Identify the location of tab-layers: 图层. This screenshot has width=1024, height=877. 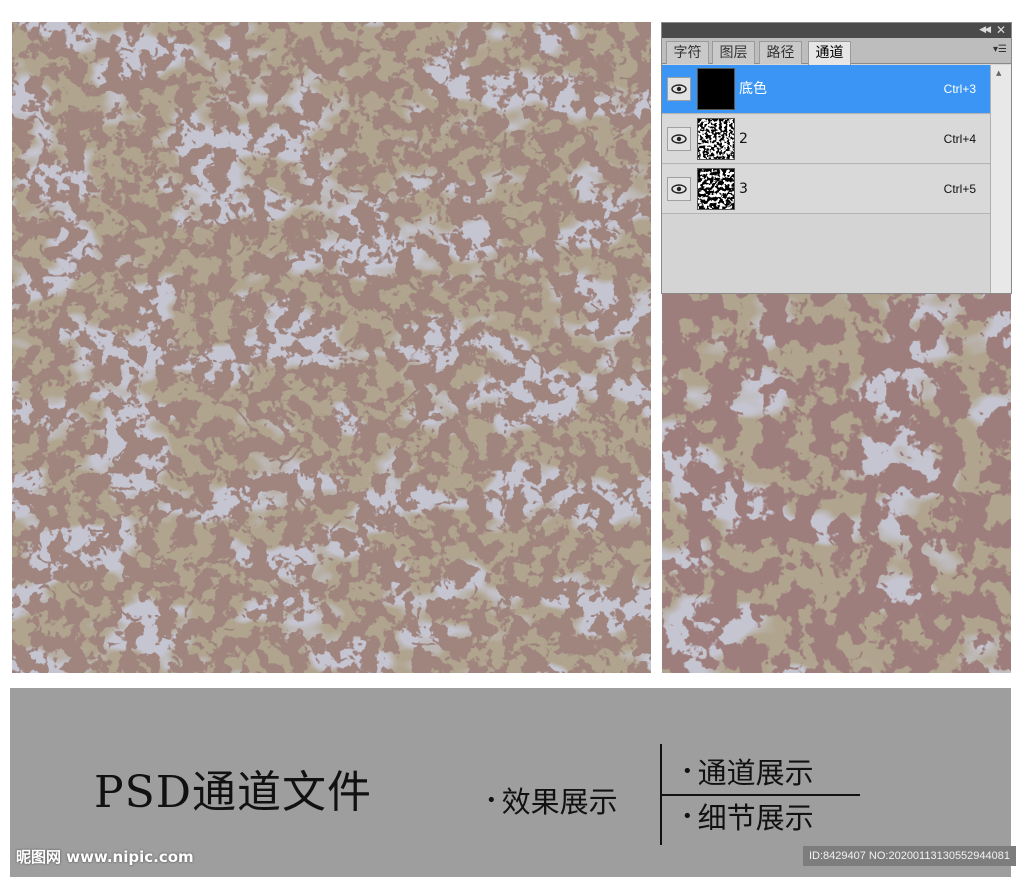
(733, 52).